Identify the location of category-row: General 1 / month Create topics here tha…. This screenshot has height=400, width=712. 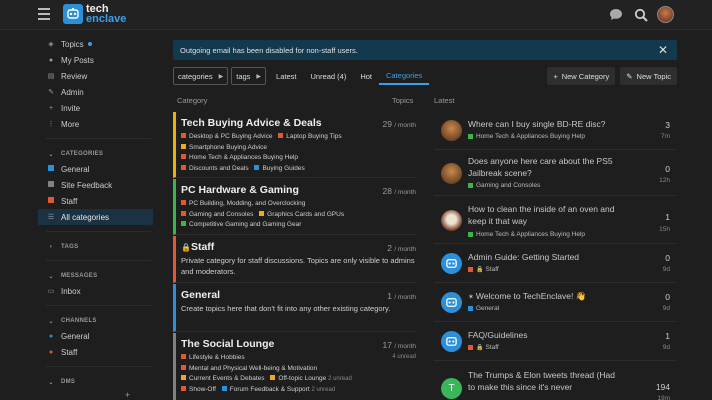
(294, 308).